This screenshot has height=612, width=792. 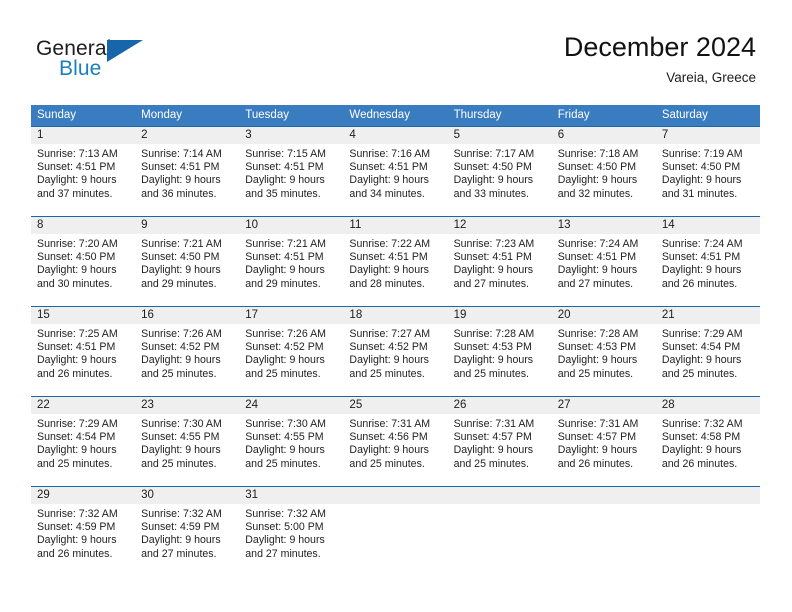 I want to click on weekday-header-tuesday: Tuesday, so click(x=267, y=115).